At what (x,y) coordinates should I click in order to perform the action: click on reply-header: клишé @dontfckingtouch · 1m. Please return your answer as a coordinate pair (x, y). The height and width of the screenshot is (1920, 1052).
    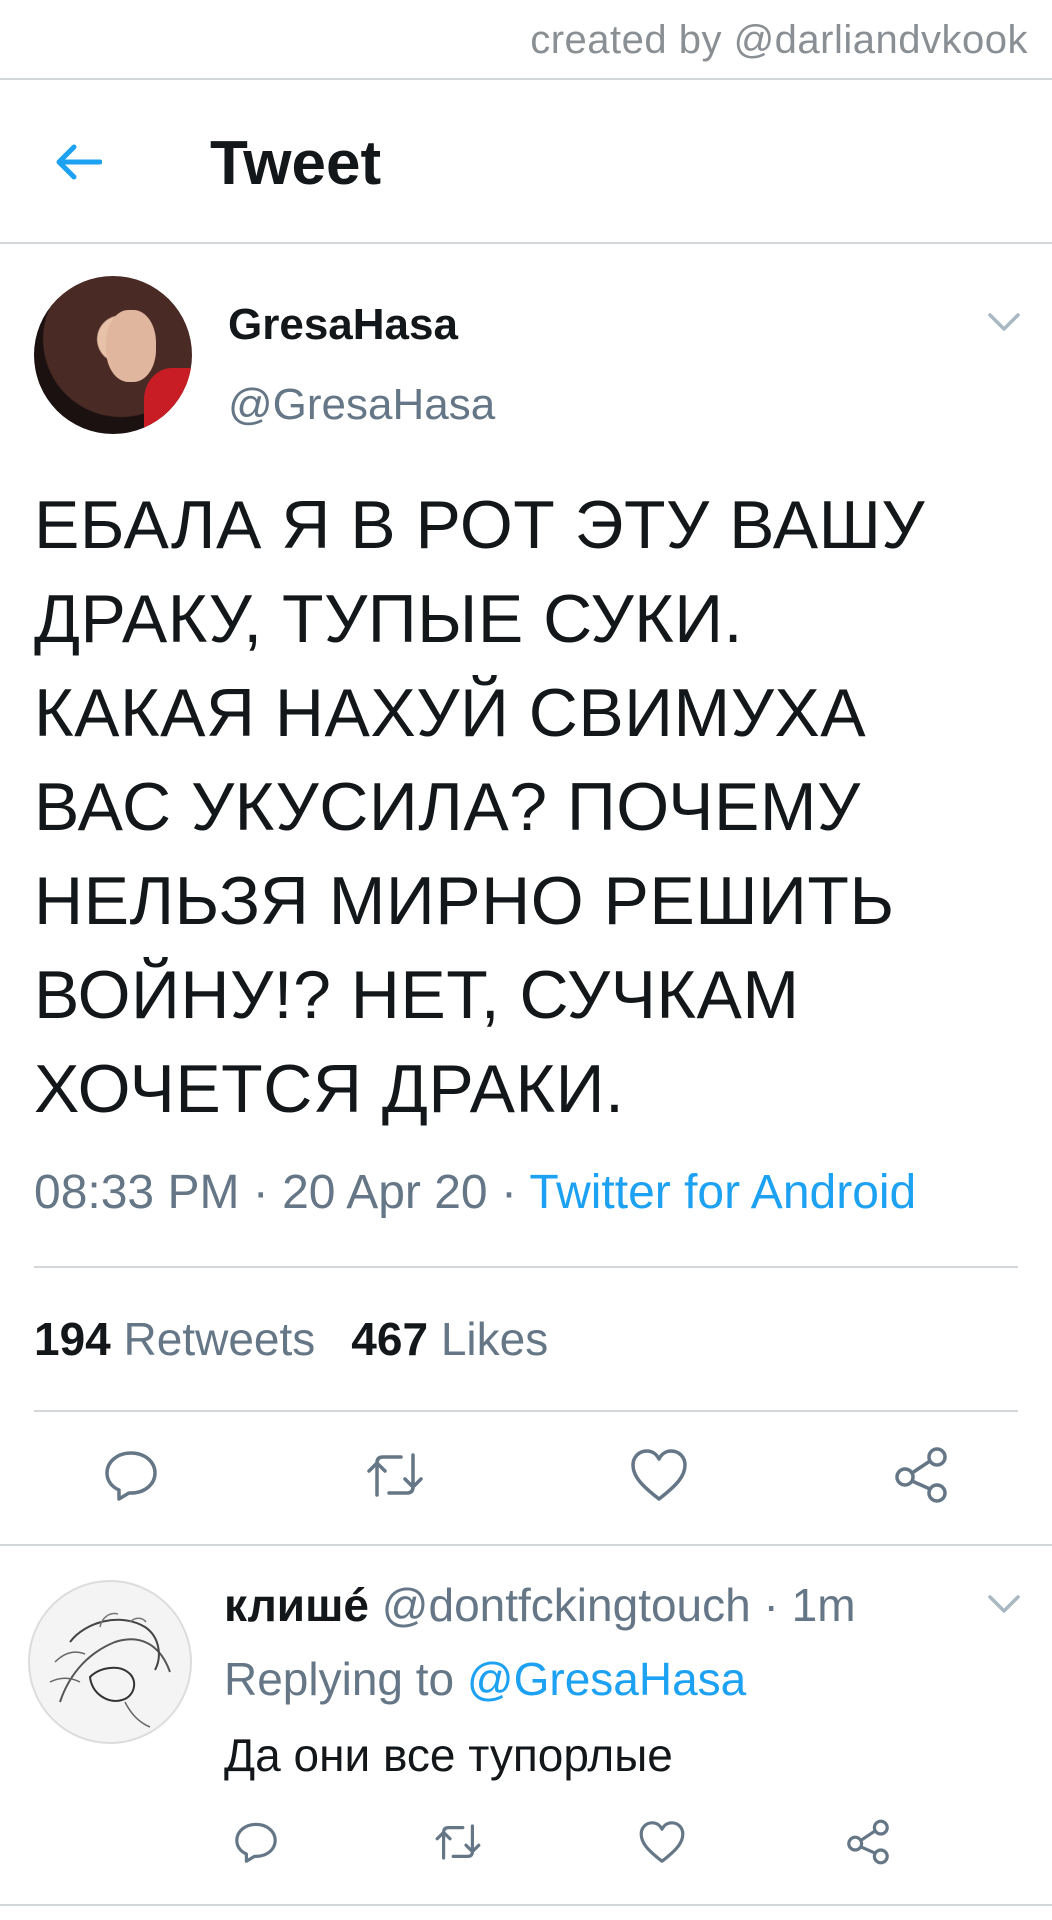
    Looking at the image, I should click on (540, 1605).